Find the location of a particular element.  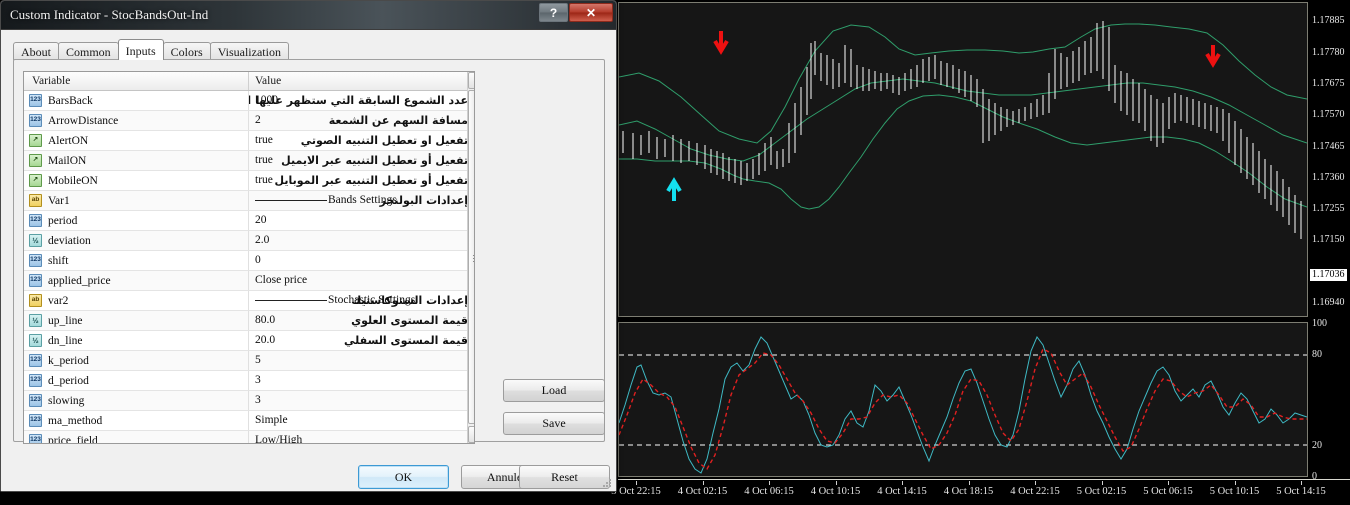

load-button: Load is located at coordinates (554, 390).